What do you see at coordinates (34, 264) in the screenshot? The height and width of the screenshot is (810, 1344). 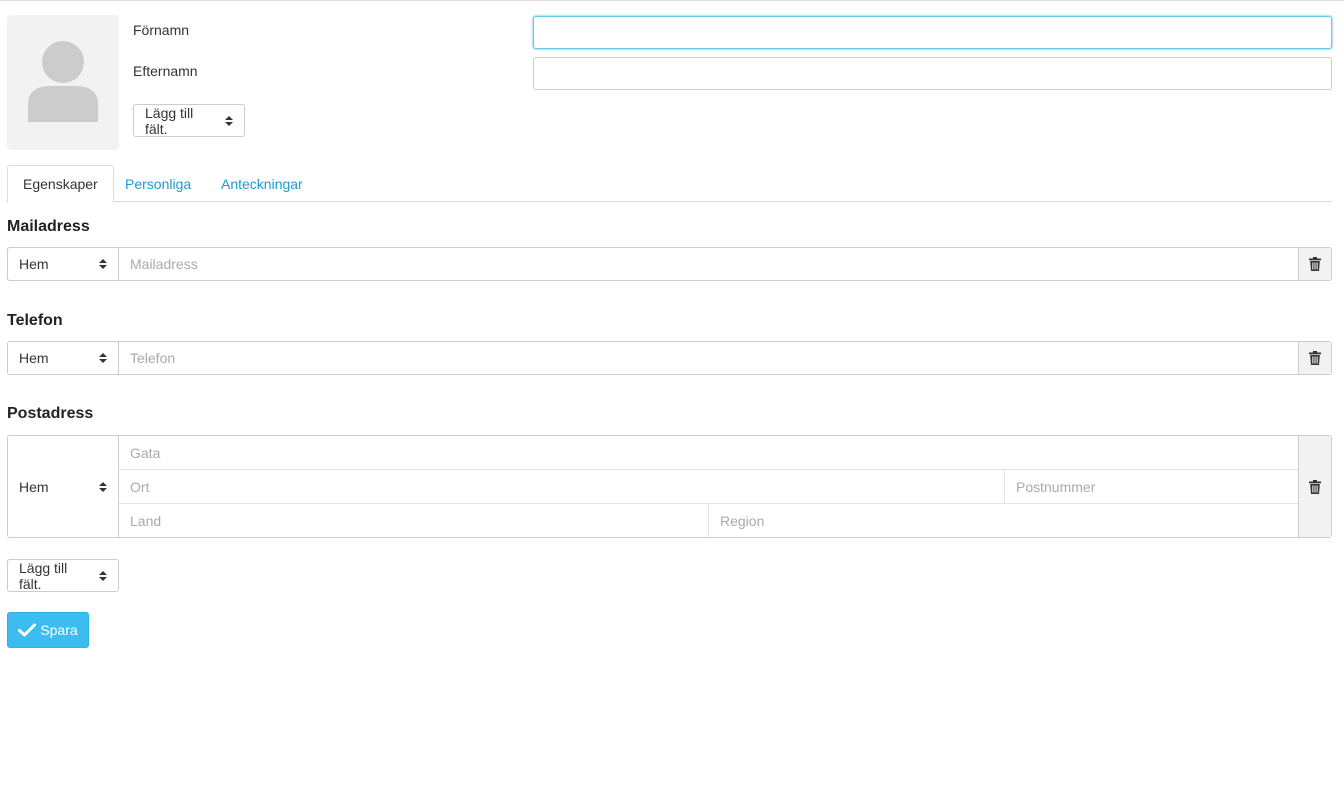 I see `email-type-value: Hem` at bounding box center [34, 264].